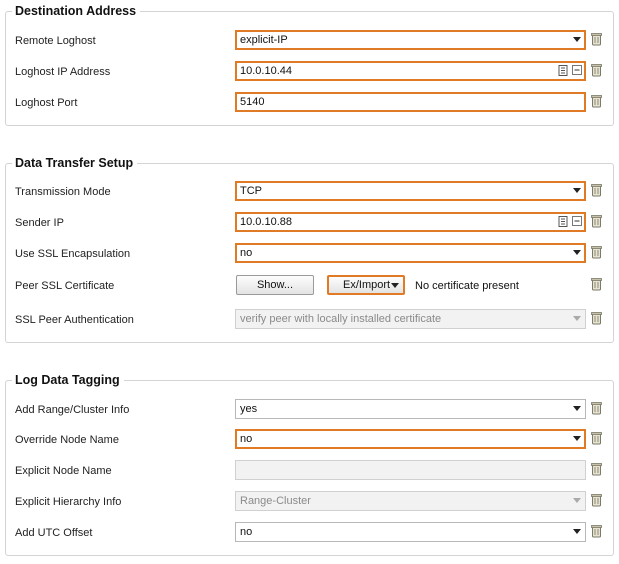 The height and width of the screenshot is (564, 619). Describe the element at coordinates (410, 222) in the screenshot. I see `sender-ip-input: 10.0.10.88` at that location.